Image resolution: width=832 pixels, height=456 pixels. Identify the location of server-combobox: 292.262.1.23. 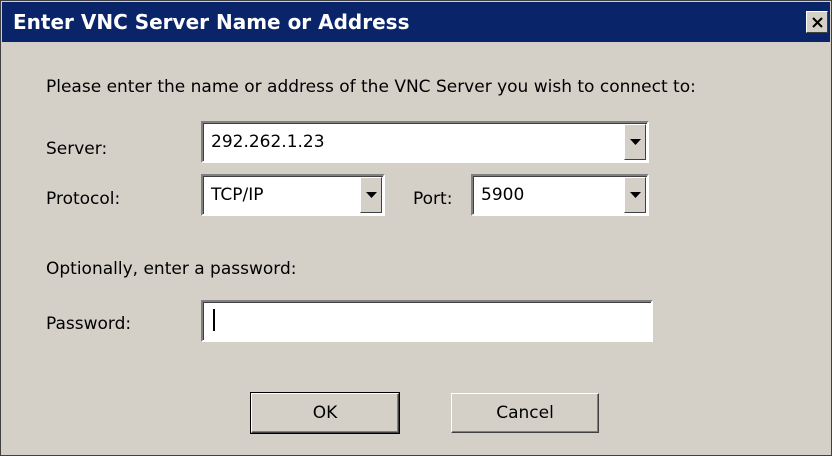
(425, 142).